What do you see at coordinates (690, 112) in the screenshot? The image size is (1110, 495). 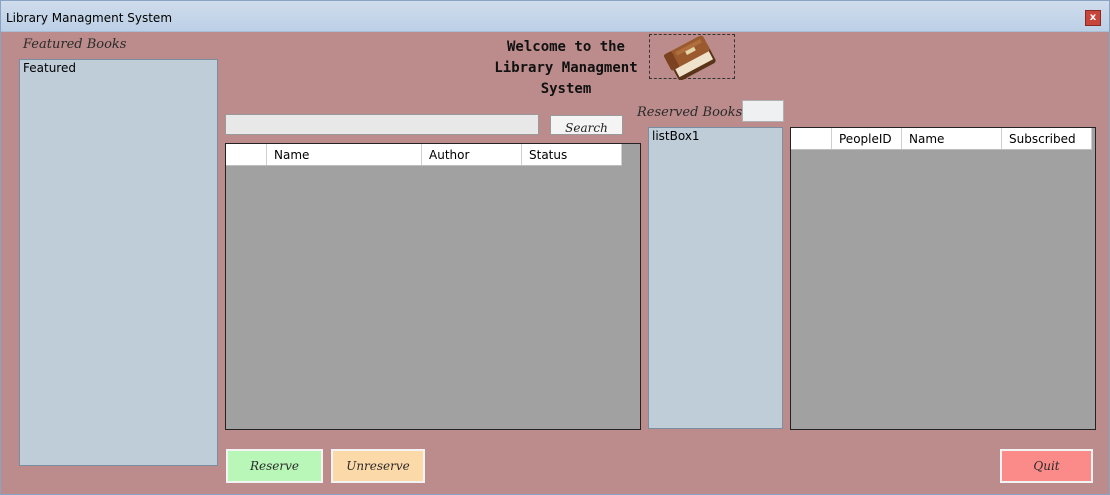 I see `reserved-books-label: Reserved Books` at bounding box center [690, 112].